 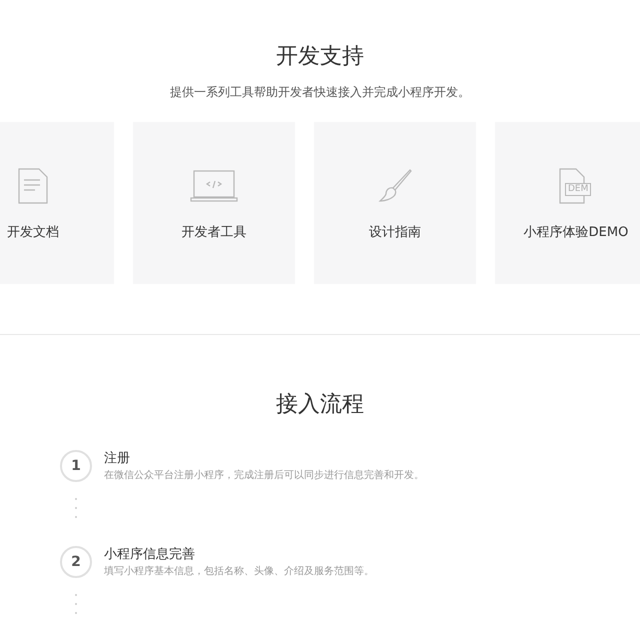 I want to click on card-label: 小程序体验DEMO, so click(x=576, y=233).